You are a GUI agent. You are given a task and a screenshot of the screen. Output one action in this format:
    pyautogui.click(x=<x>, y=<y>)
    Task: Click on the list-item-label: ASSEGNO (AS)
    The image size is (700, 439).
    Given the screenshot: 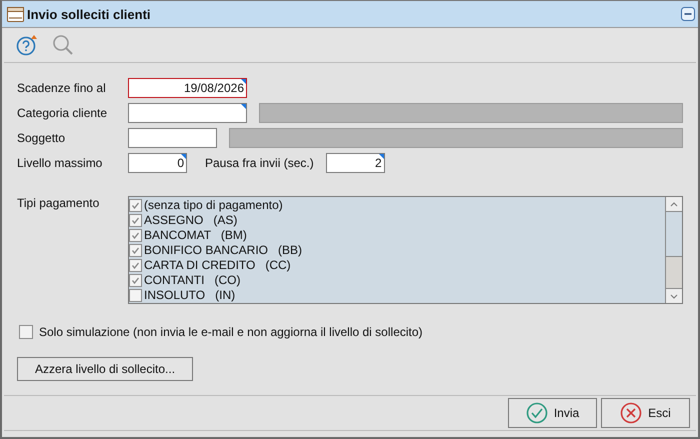 What is the action you would take?
    pyautogui.click(x=191, y=220)
    